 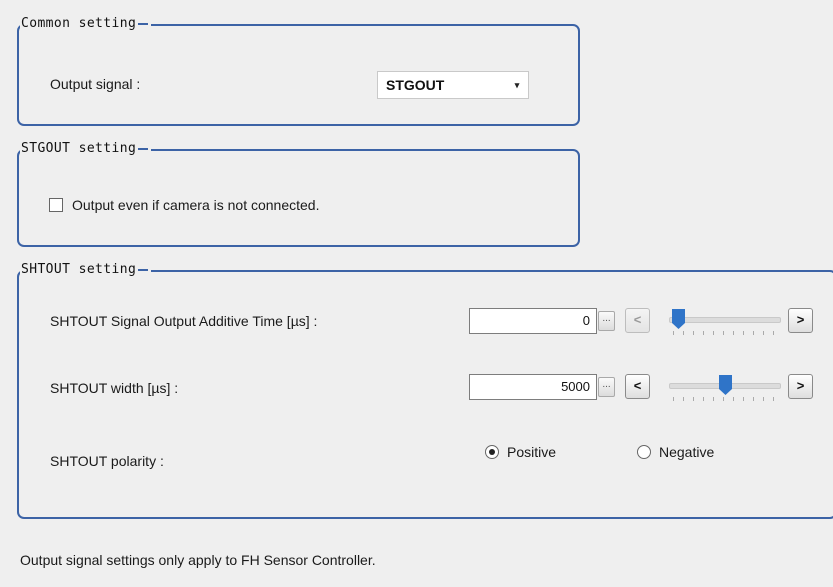 I want to click on common-setting-title: Common setting, so click(x=86, y=24).